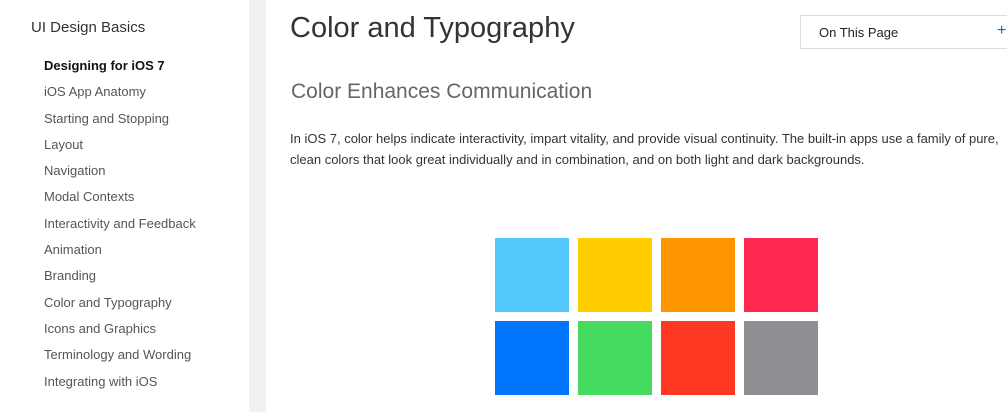  Describe the element at coordinates (120, 386) in the screenshot. I see `sidebar-item: Integrating with iOS` at that location.